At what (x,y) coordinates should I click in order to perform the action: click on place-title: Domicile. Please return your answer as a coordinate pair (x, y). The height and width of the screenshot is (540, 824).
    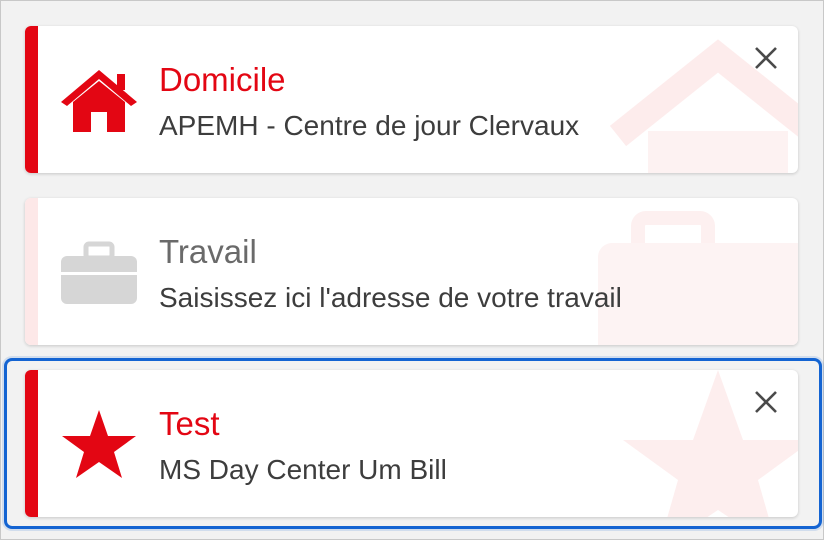
    Looking at the image, I should click on (222, 79).